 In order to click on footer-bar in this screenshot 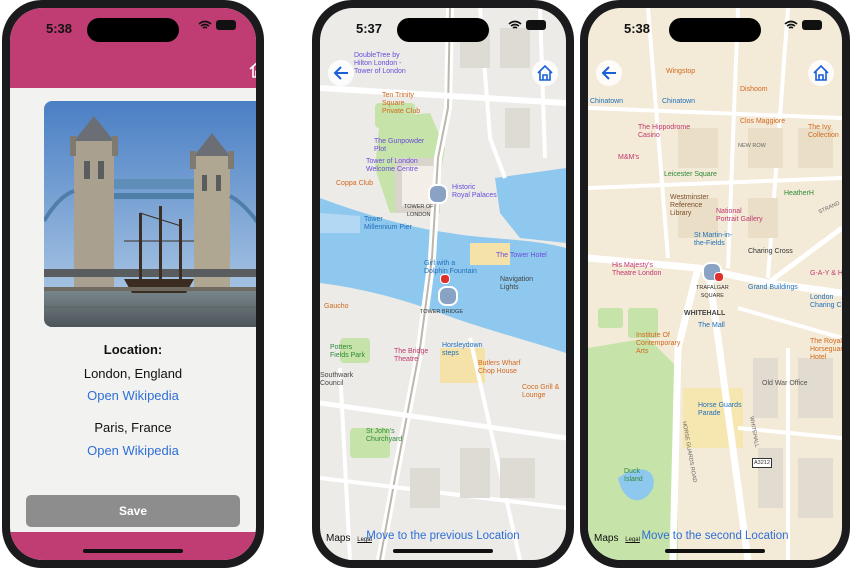, I will do `click(133, 546)`.